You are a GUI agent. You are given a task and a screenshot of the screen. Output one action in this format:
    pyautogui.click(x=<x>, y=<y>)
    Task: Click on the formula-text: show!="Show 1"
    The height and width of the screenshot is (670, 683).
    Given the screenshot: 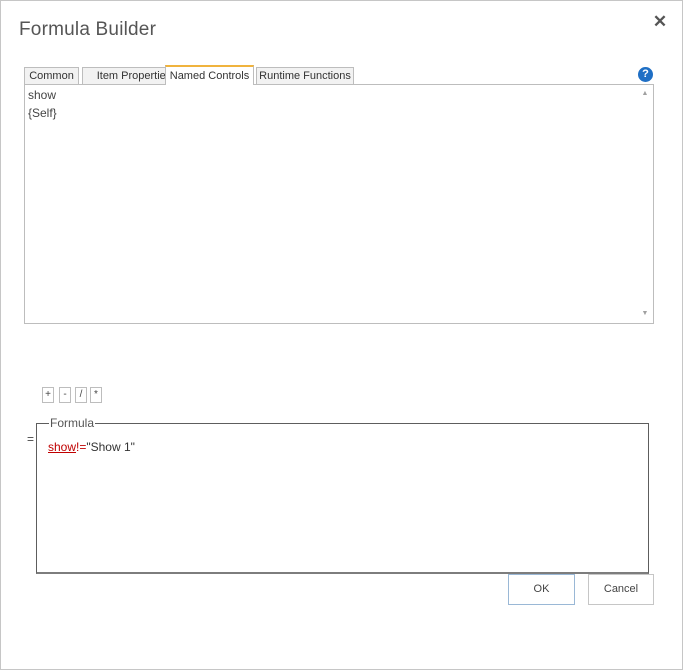 What is the action you would take?
    pyautogui.click(x=91, y=447)
    